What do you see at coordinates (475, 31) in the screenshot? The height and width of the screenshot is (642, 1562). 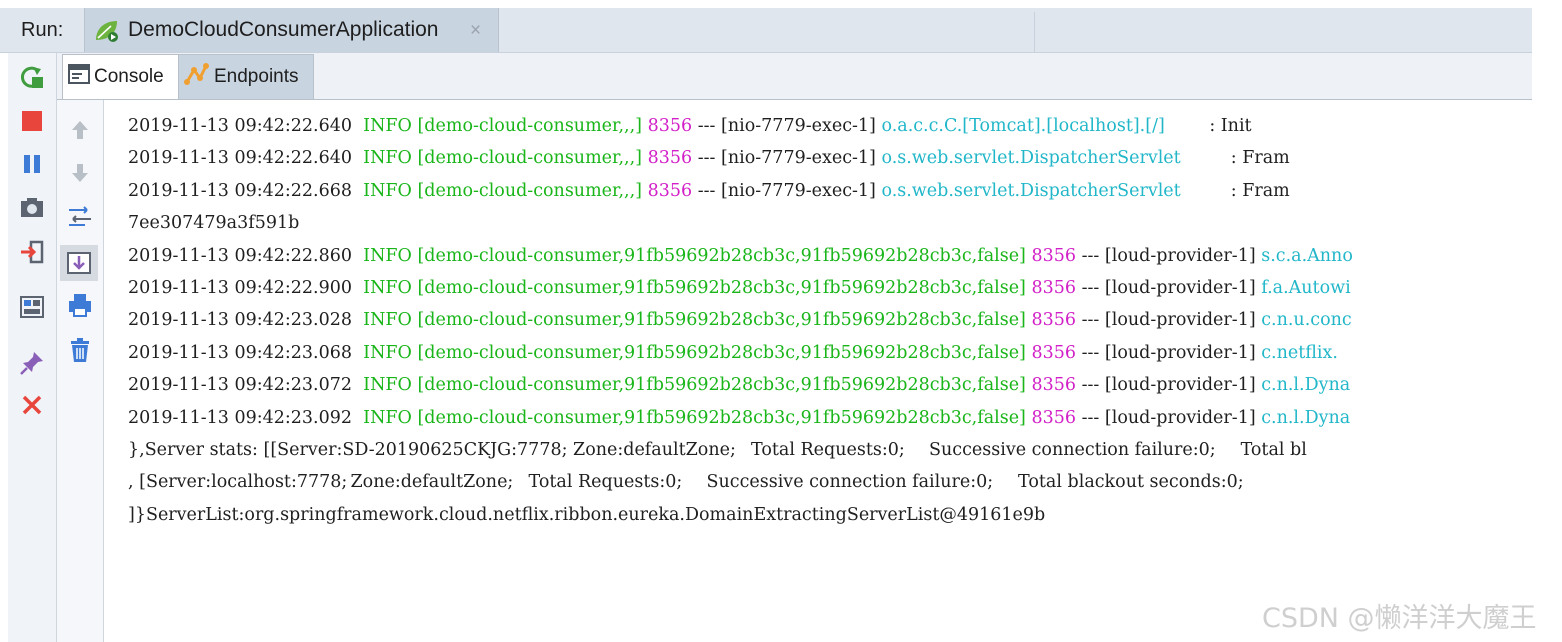 I see `close-tab-icon: ×` at bounding box center [475, 31].